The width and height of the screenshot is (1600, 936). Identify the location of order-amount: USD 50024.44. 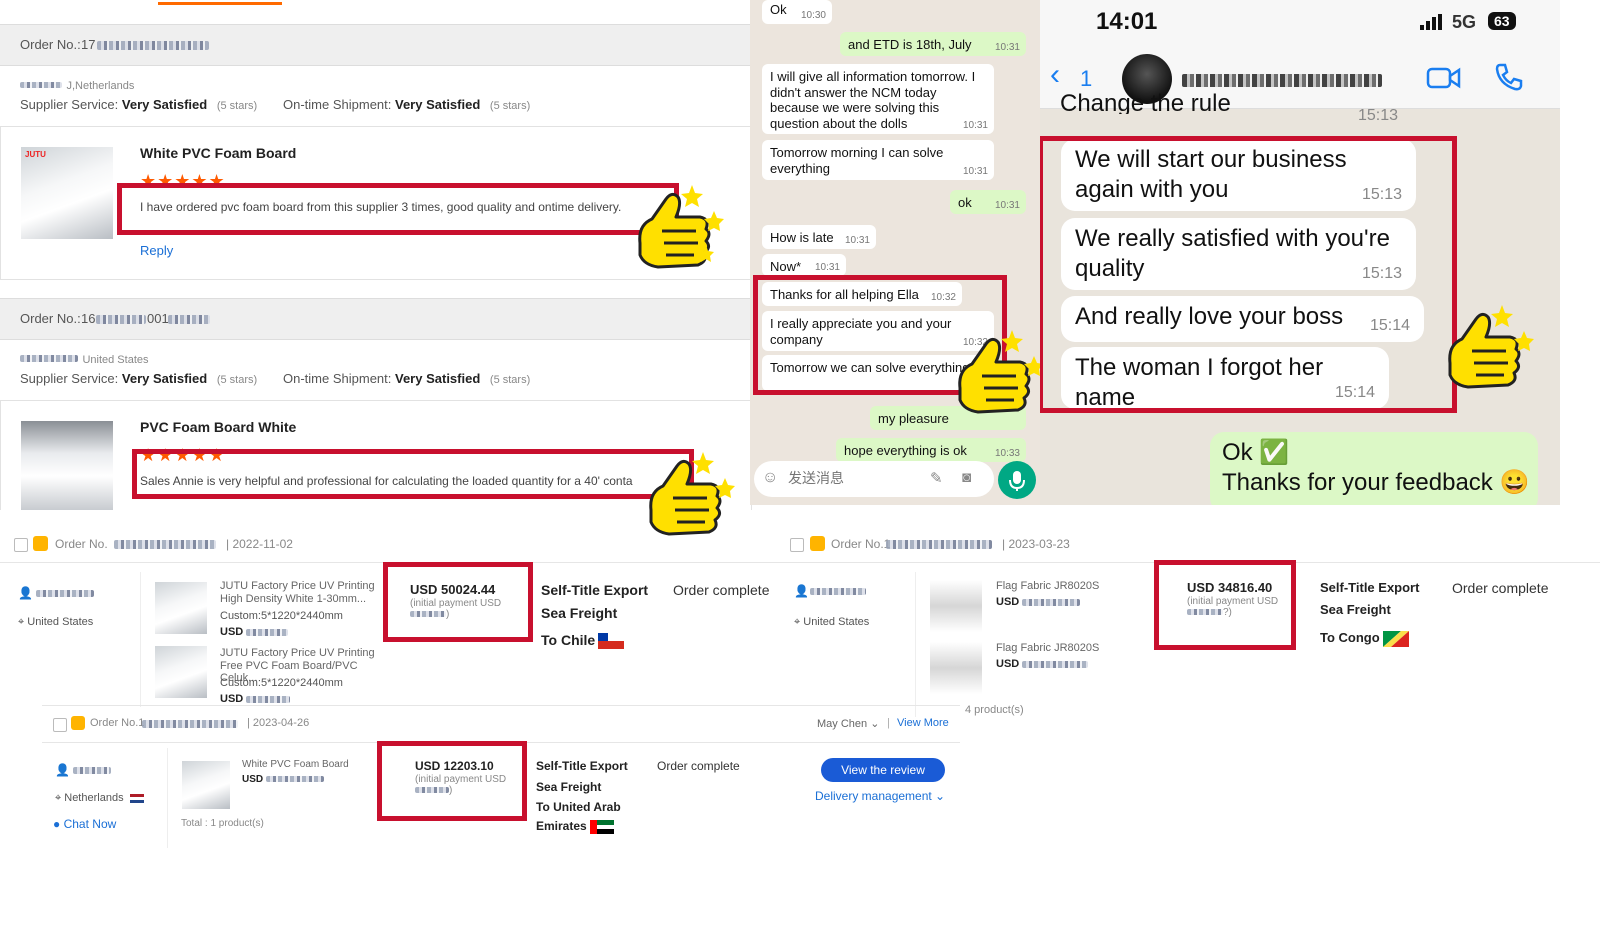
(453, 589).